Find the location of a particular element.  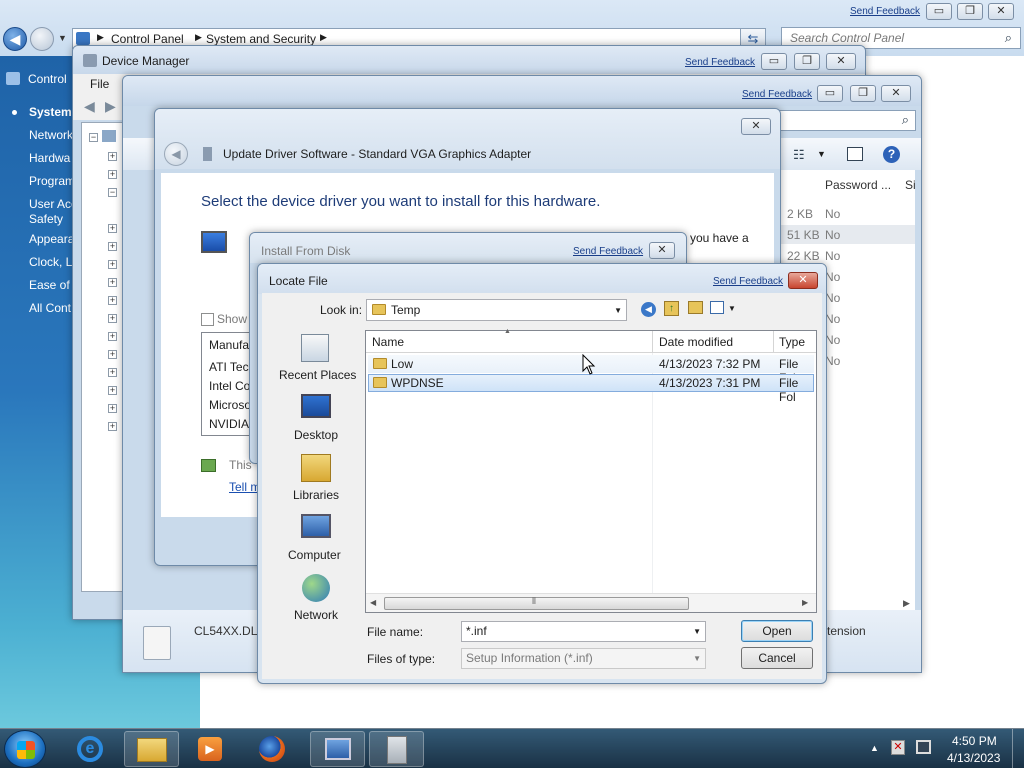

sidebar-title: Control is located at coordinates (47, 79).